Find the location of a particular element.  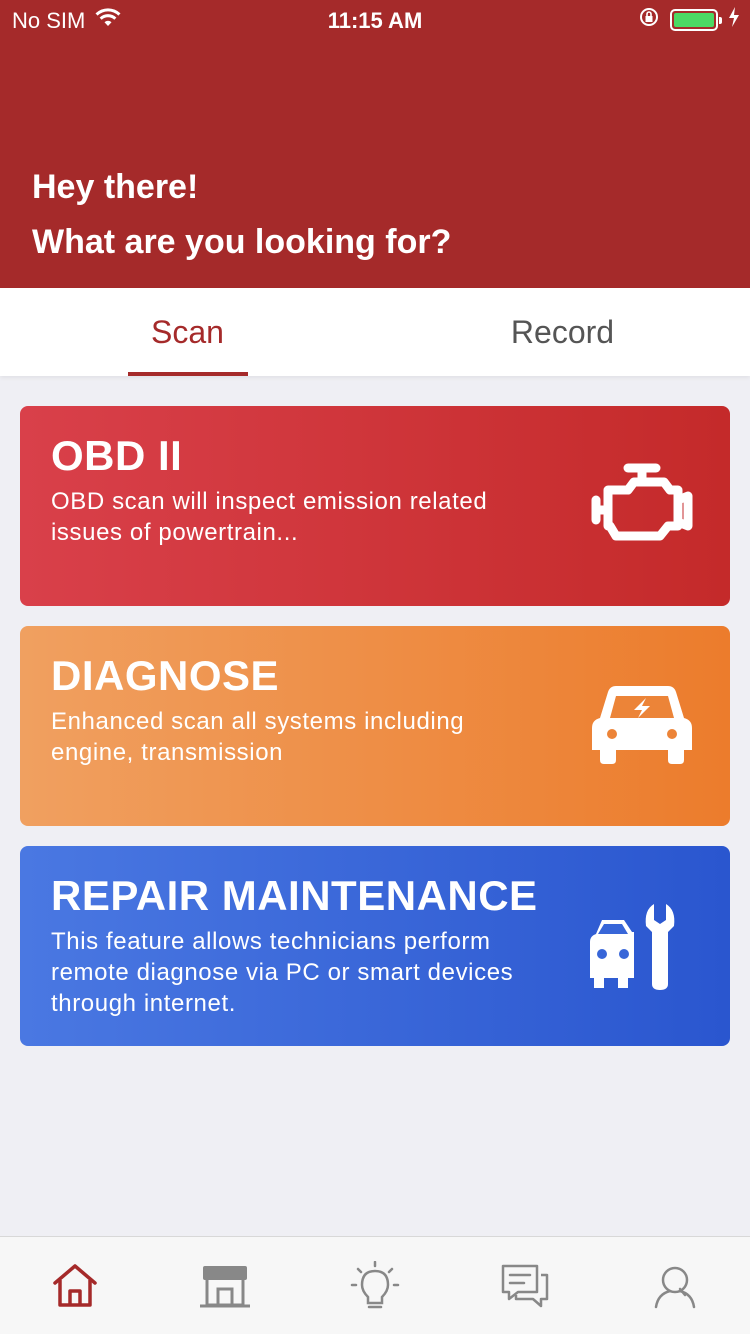

lightbulb-icon is located at coordinates (375, 1284).